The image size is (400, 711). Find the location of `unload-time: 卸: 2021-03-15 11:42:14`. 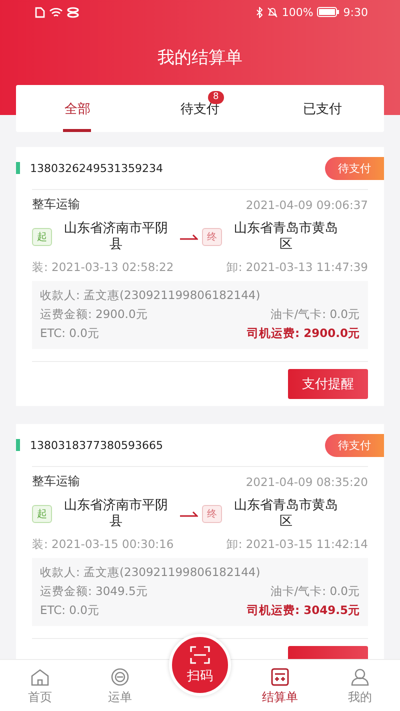

unload-time: 卸: 2021-03-15 11:42:14 is located at coordinates (297, 544).